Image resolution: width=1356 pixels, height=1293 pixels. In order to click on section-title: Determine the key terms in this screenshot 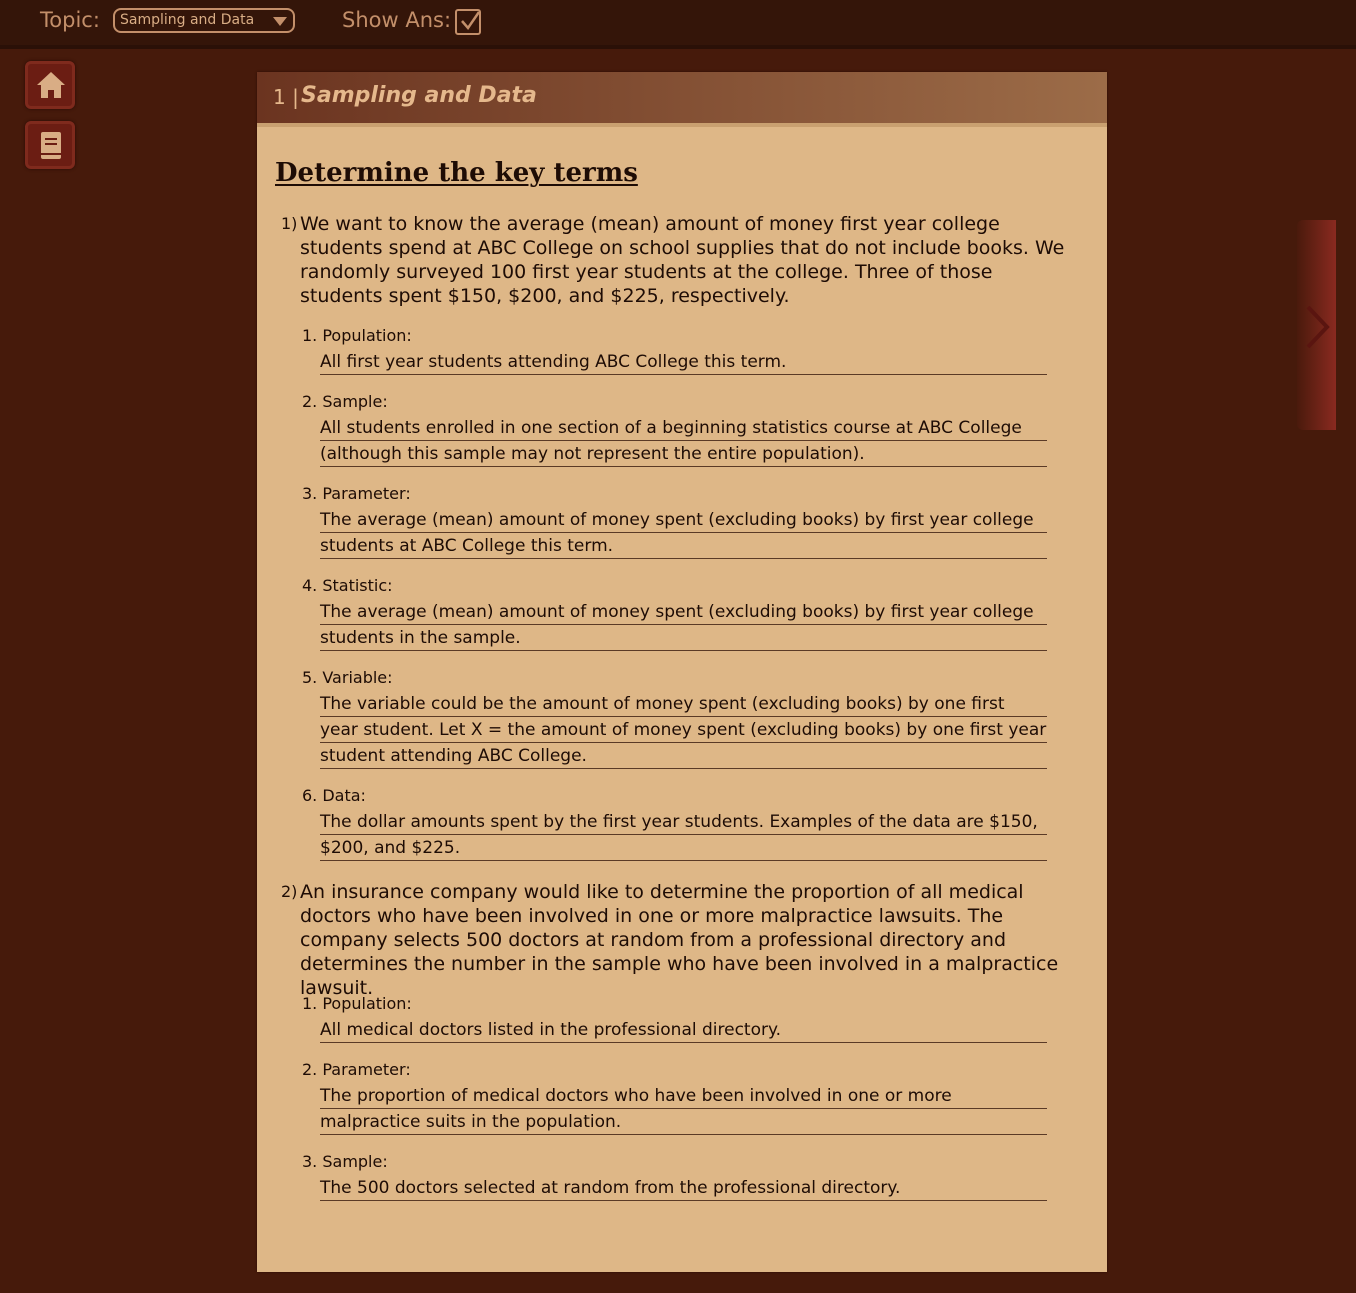, I will do `click(456, 173)`.